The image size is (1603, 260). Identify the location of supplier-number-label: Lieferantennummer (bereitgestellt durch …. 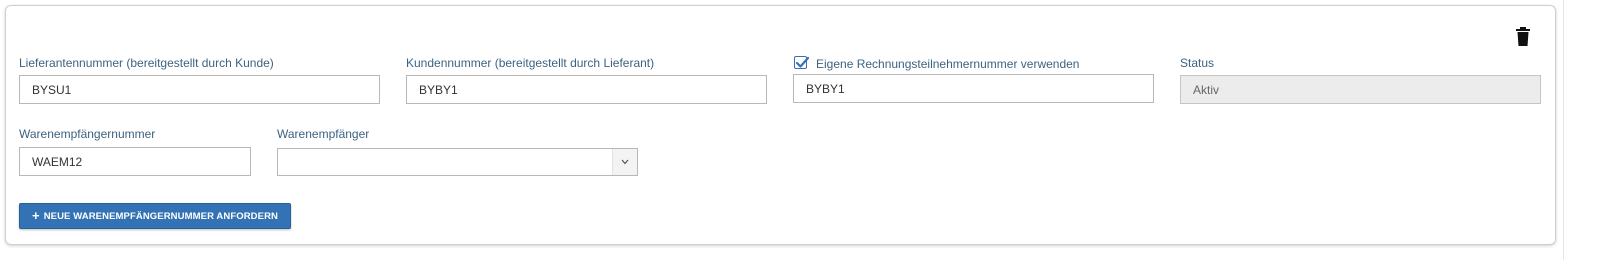
(146, 63).